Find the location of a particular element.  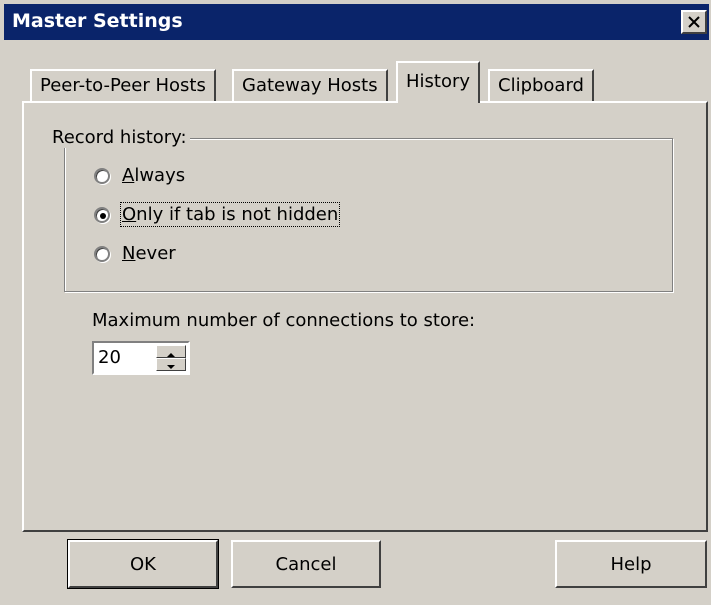

radio-label-never: Never is located at coordinates (149, 253).